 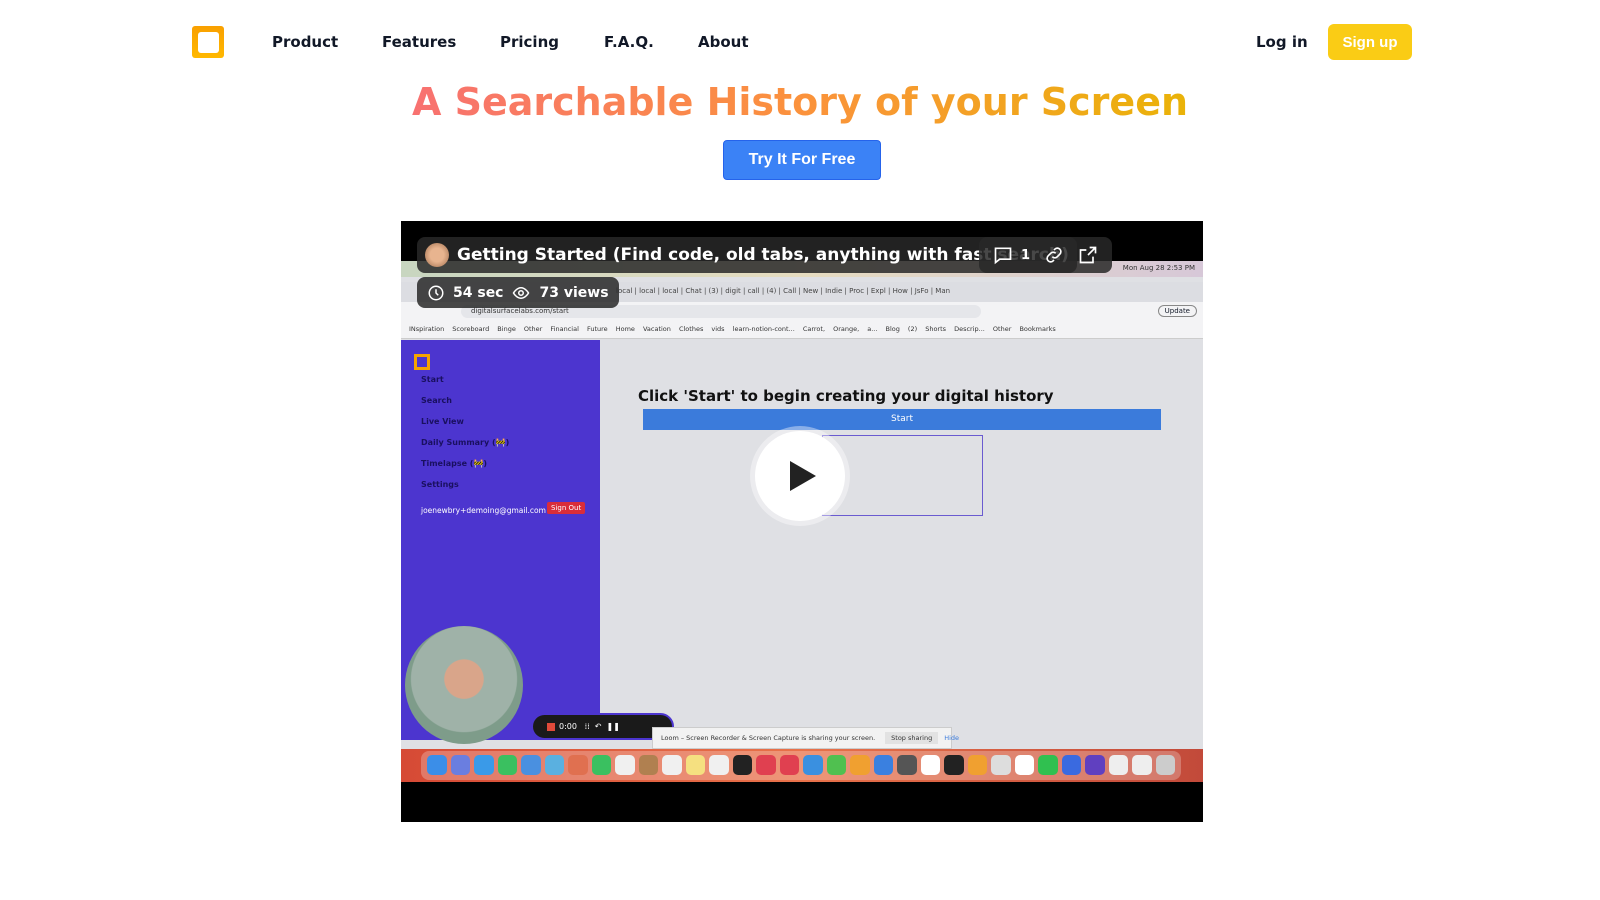 I want to click on clock-icon, so click(x=436, y=292).